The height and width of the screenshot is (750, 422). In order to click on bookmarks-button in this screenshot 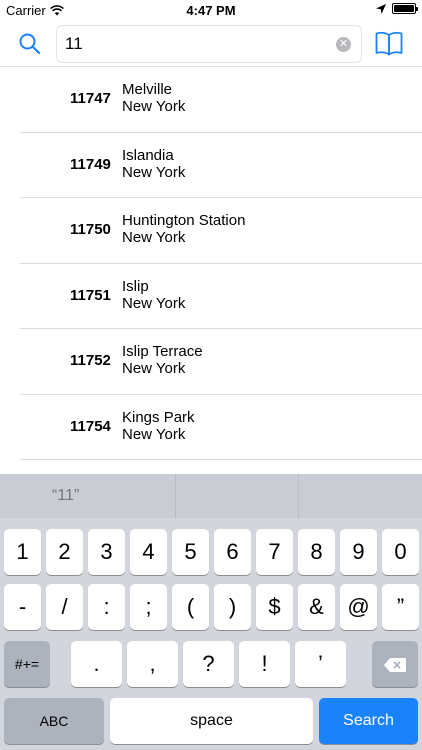, I will do `click(389, 43)`.